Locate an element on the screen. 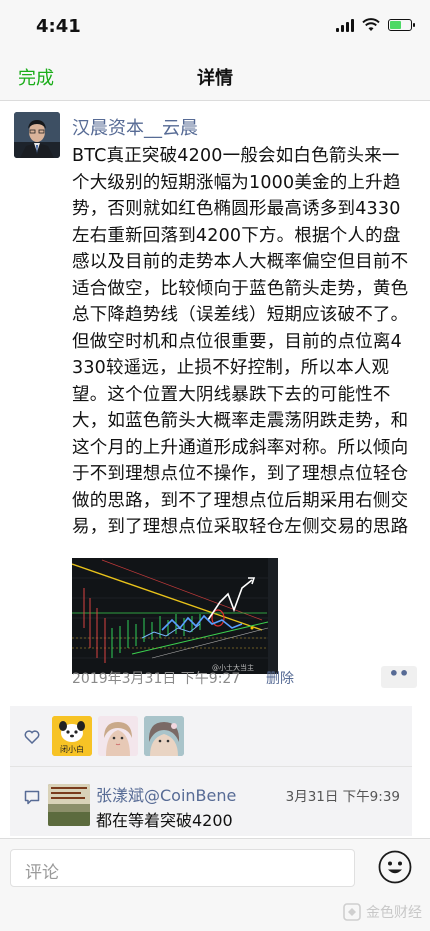 This screenshot has width=430, height=931. done-button: 完成 is located at coordinates (36, 77).